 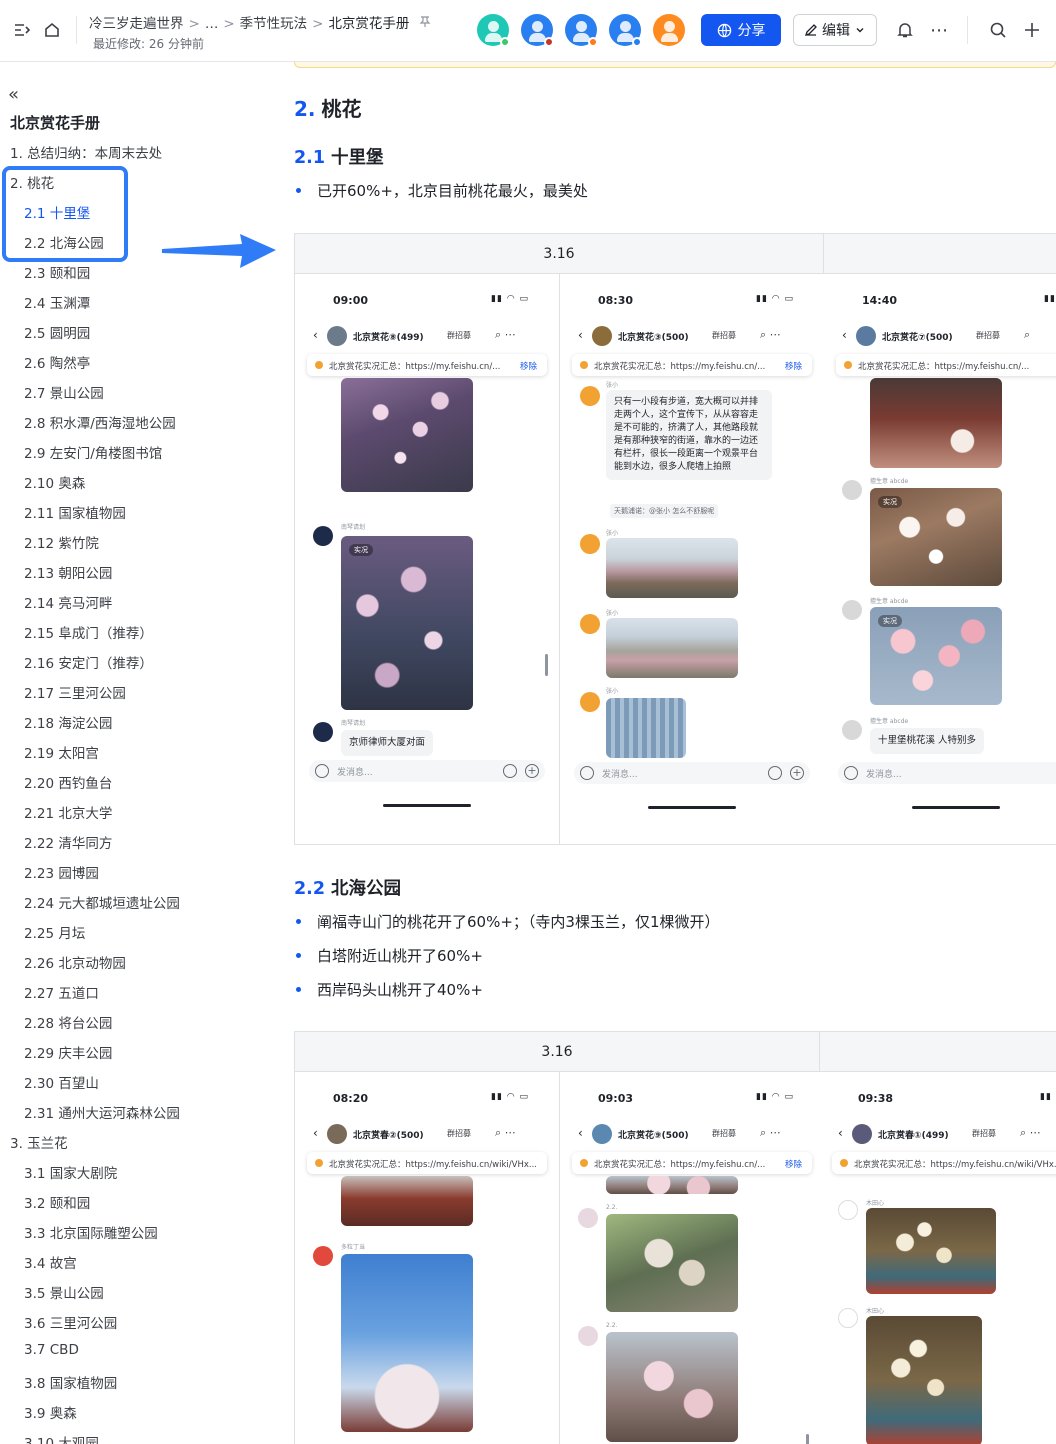 I want to click on chat-header: ‹ 北京赏春②(500) 群招募 ⌕ ⋯, so click(x=429, y=1134).